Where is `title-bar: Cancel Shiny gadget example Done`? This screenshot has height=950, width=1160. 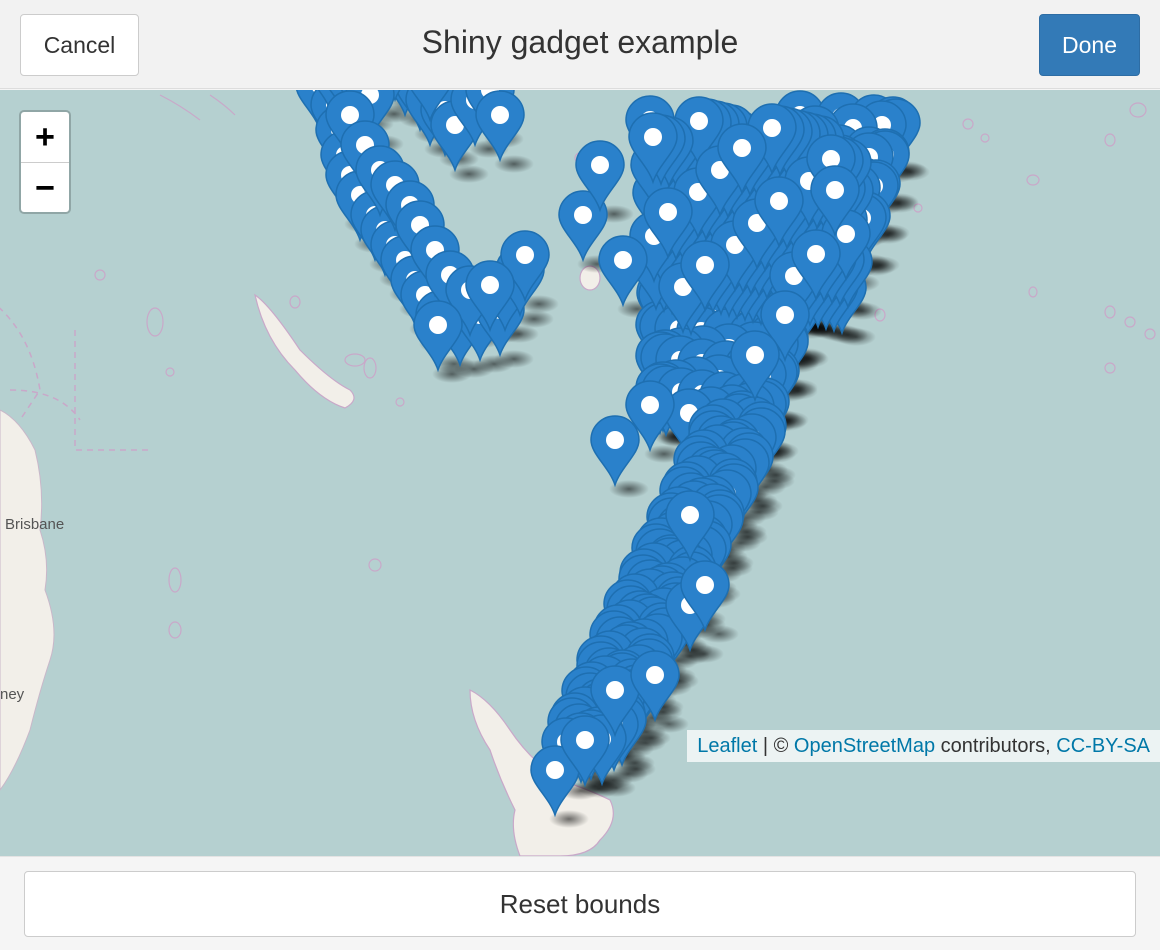
title-bar: Cancel Shiny gadget example Done is located at coordinates (580, 44).